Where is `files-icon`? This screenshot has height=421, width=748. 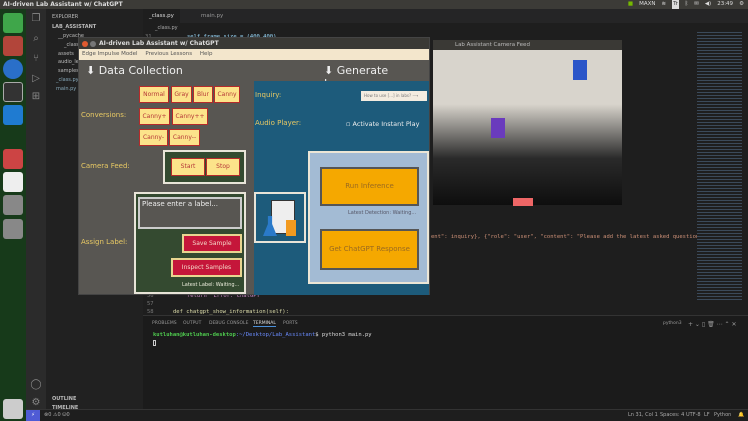 files-icon is located at coordinates (13, 46).